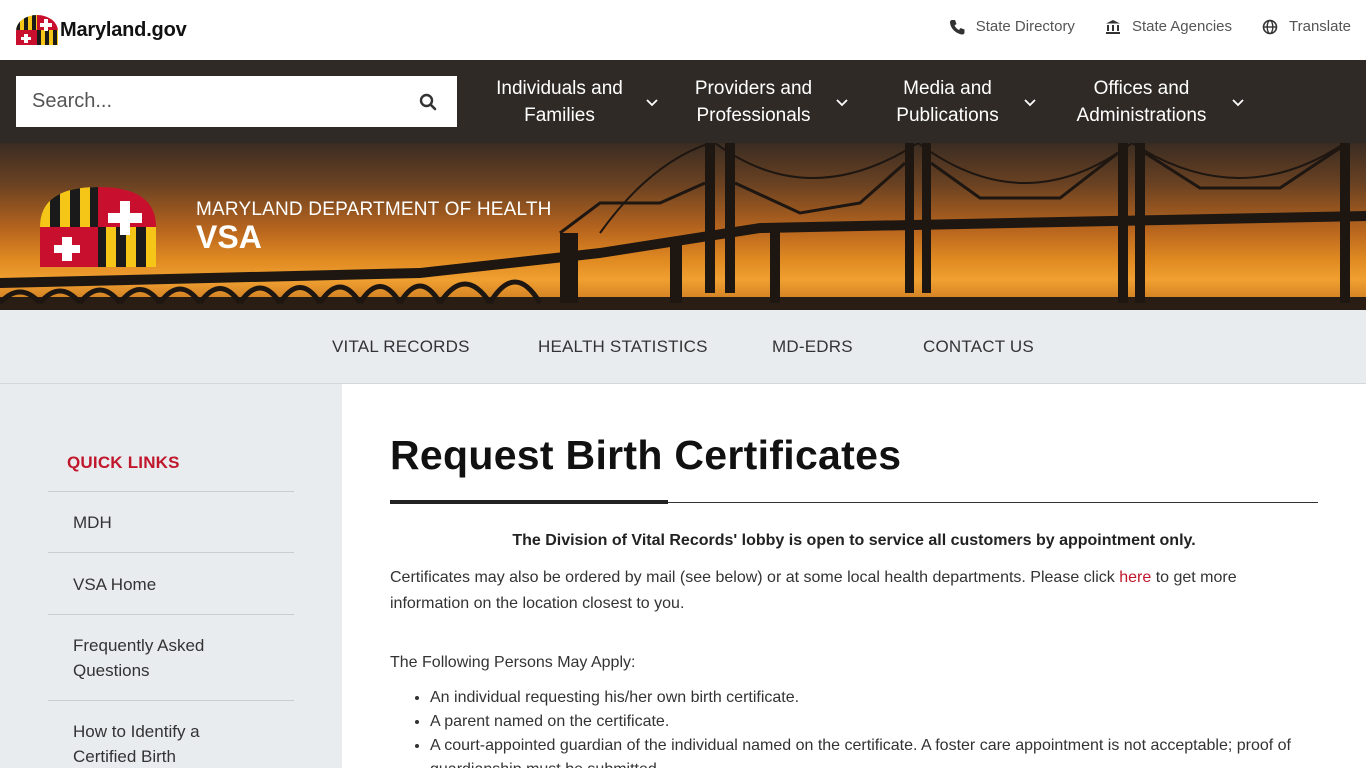  What do you see at coordinates (136, 744) in the screenshot?
I see `sidebar-item-label: How to Identify a Certified Birth` at bounding box center [136, 744].